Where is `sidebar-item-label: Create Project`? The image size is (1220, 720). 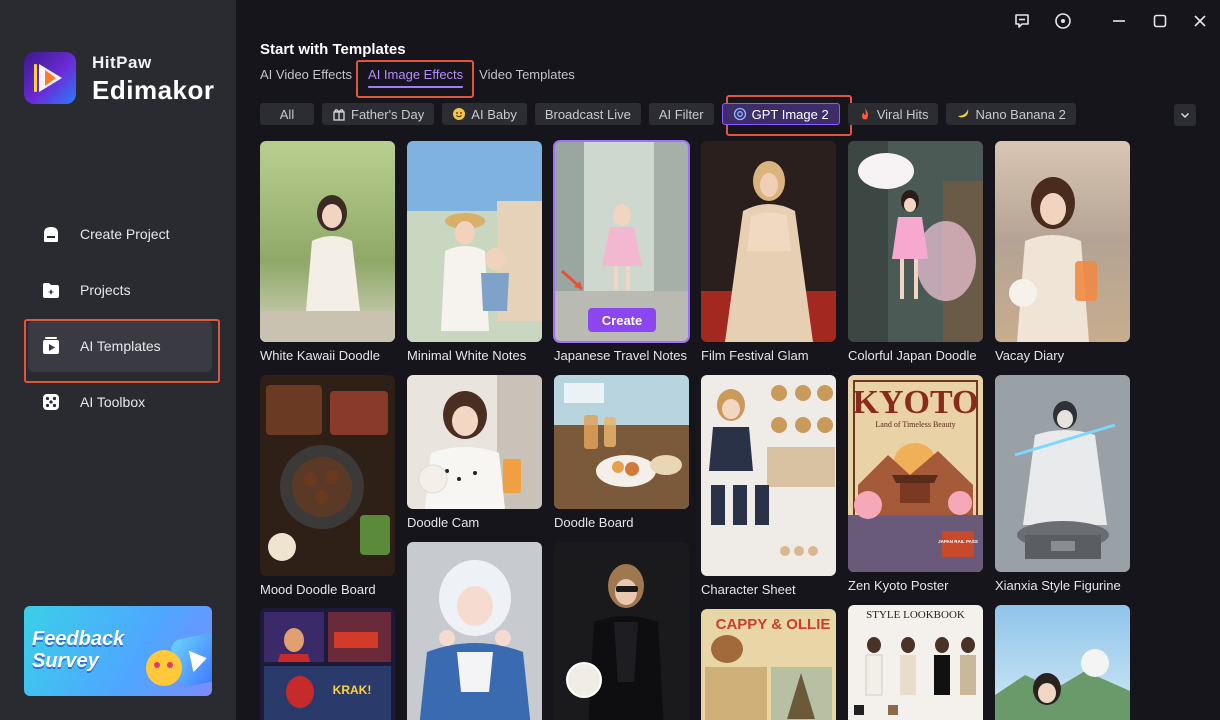 sidebar-item-label: Create Project is located at coordinates (125, 234).